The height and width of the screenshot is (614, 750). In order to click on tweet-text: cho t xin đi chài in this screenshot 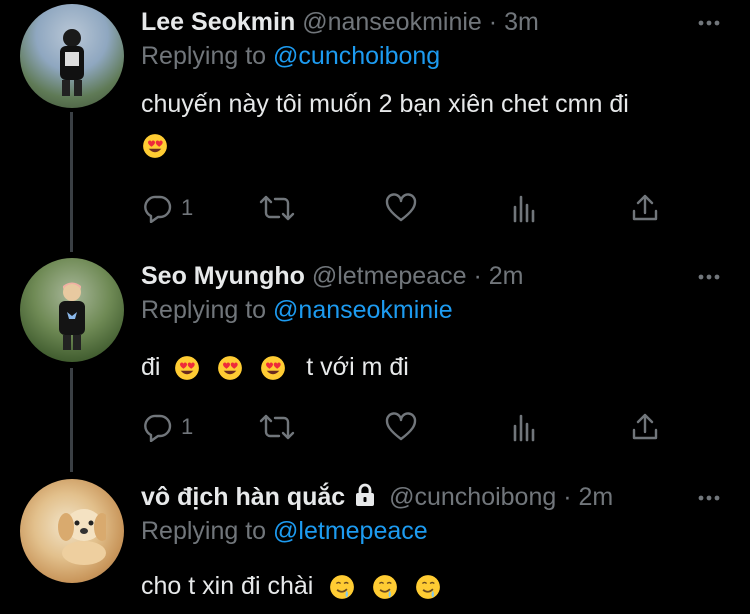, I will do `click(291, 586)`.